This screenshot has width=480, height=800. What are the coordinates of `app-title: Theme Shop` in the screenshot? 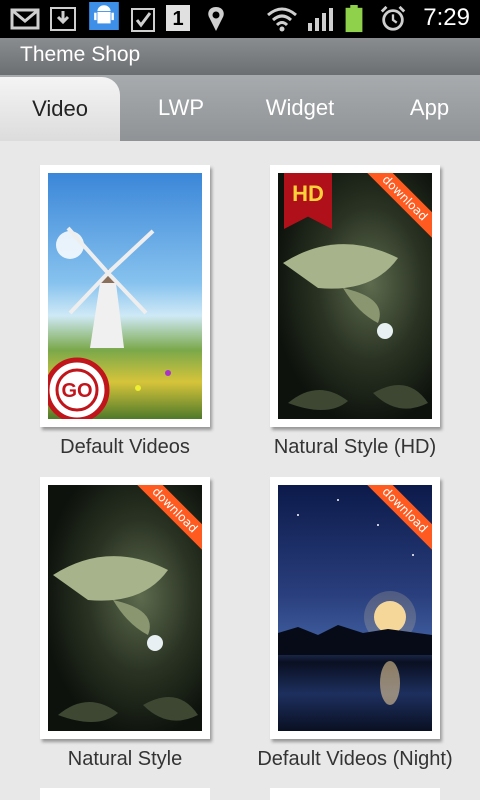 It's located at (80, 54).